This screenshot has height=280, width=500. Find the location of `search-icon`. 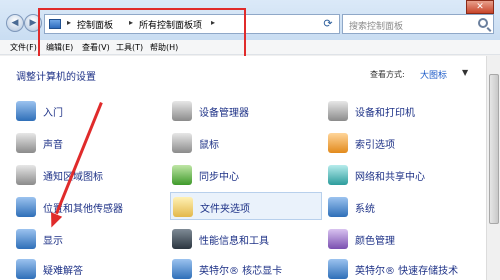

search-icon is located at coordinates (483, 23).